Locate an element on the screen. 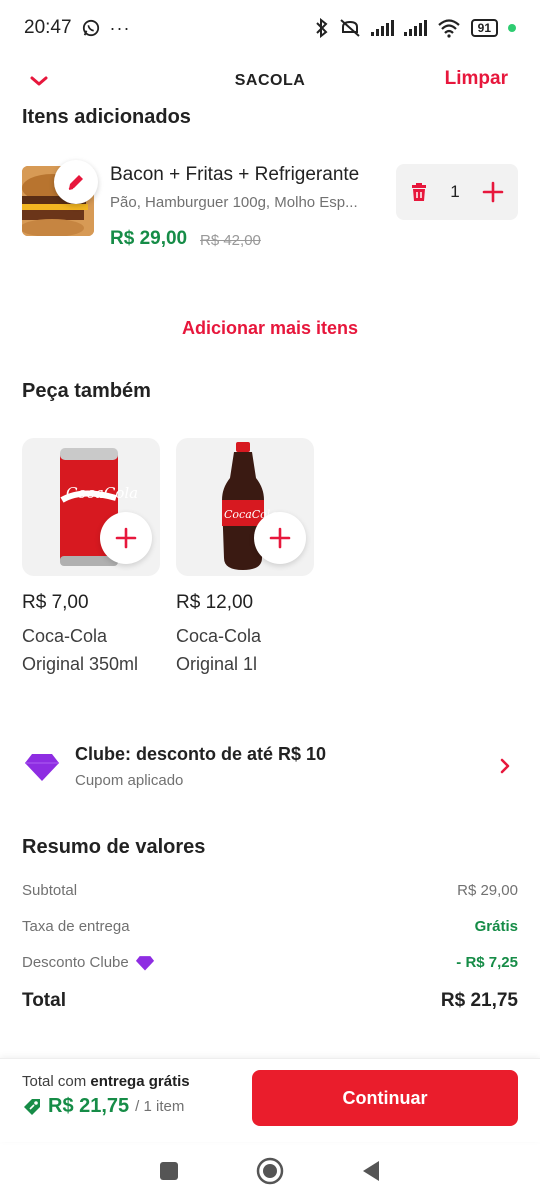 This screenshot has height=1200, width=540. footer-item-count: / 1 item is located at coordinates (160, 1106).